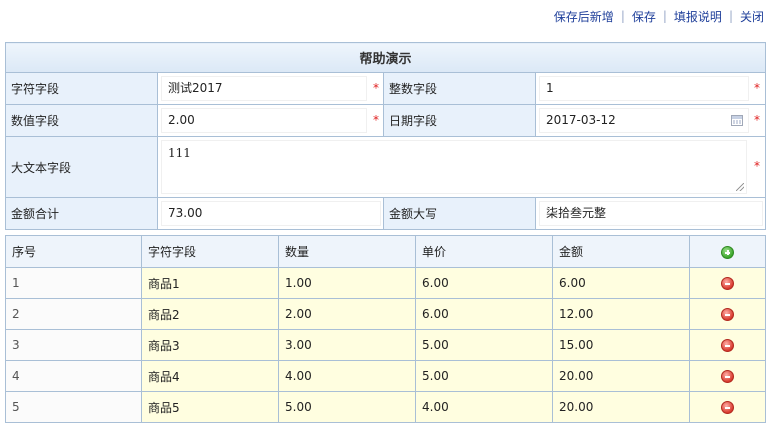  What do you see at coordinates (210, 283) in the screenshot?
I see `row-name: 商品1` at bounding box center [210, 283].